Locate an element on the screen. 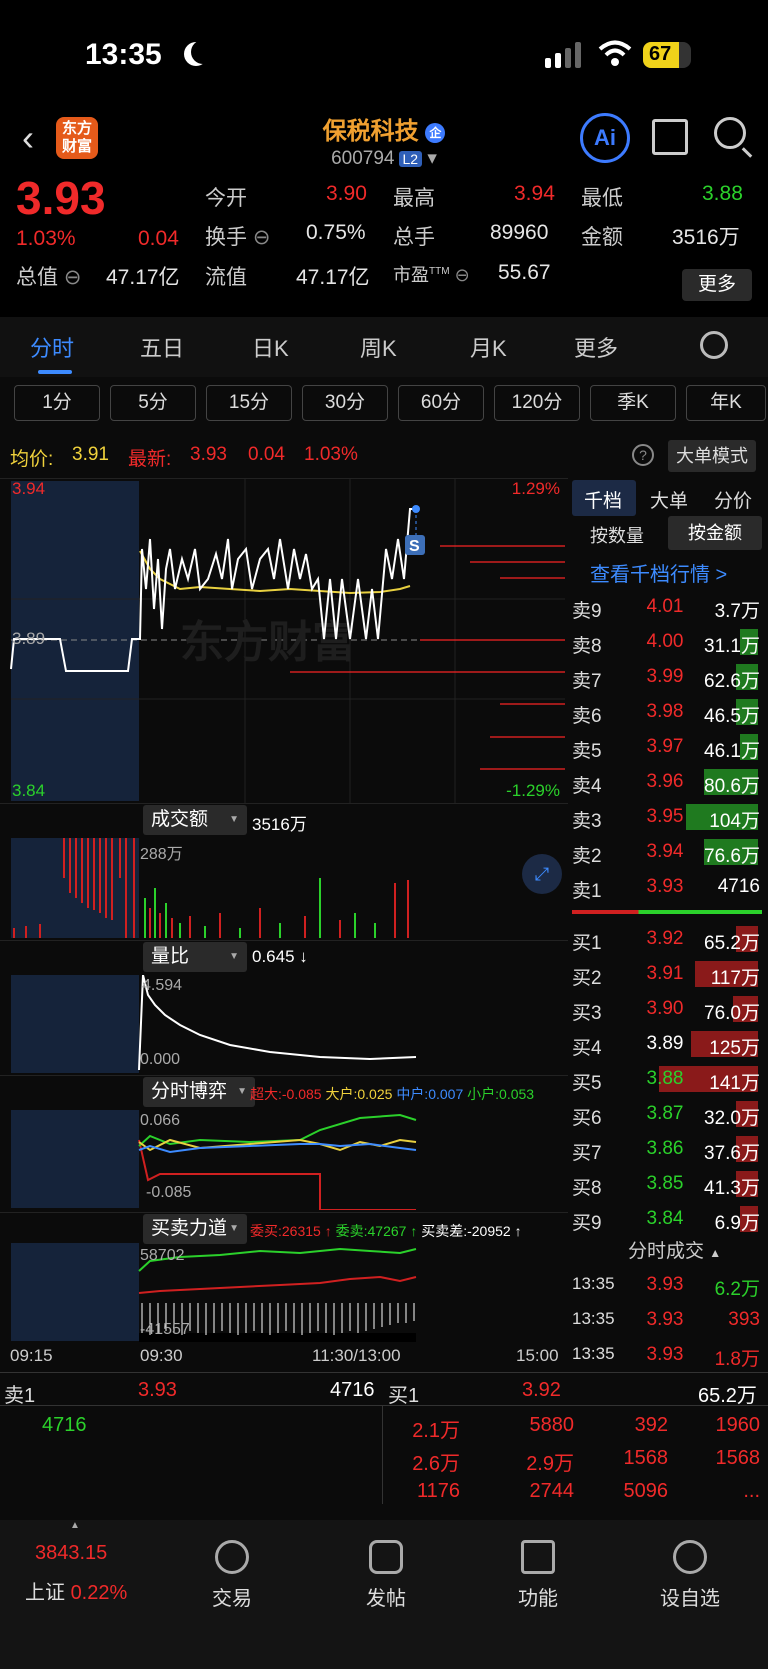  period-30min: 30分 is located at coordinates (345, 403).